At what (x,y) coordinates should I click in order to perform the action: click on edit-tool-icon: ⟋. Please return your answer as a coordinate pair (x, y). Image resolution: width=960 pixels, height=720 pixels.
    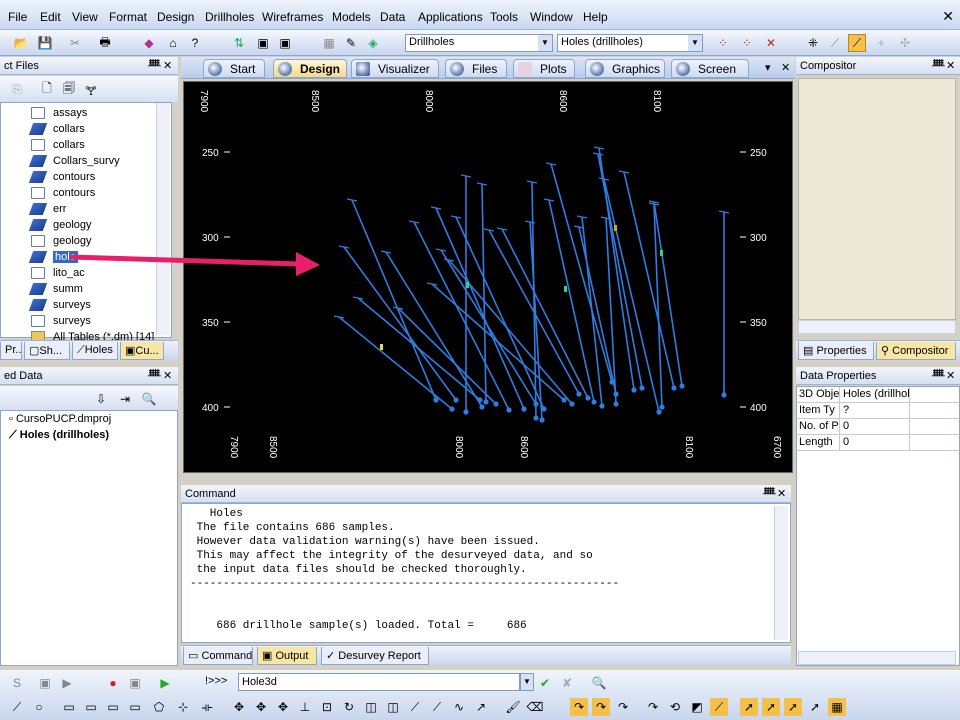
    Looking at the image, I should click on (719, 707).